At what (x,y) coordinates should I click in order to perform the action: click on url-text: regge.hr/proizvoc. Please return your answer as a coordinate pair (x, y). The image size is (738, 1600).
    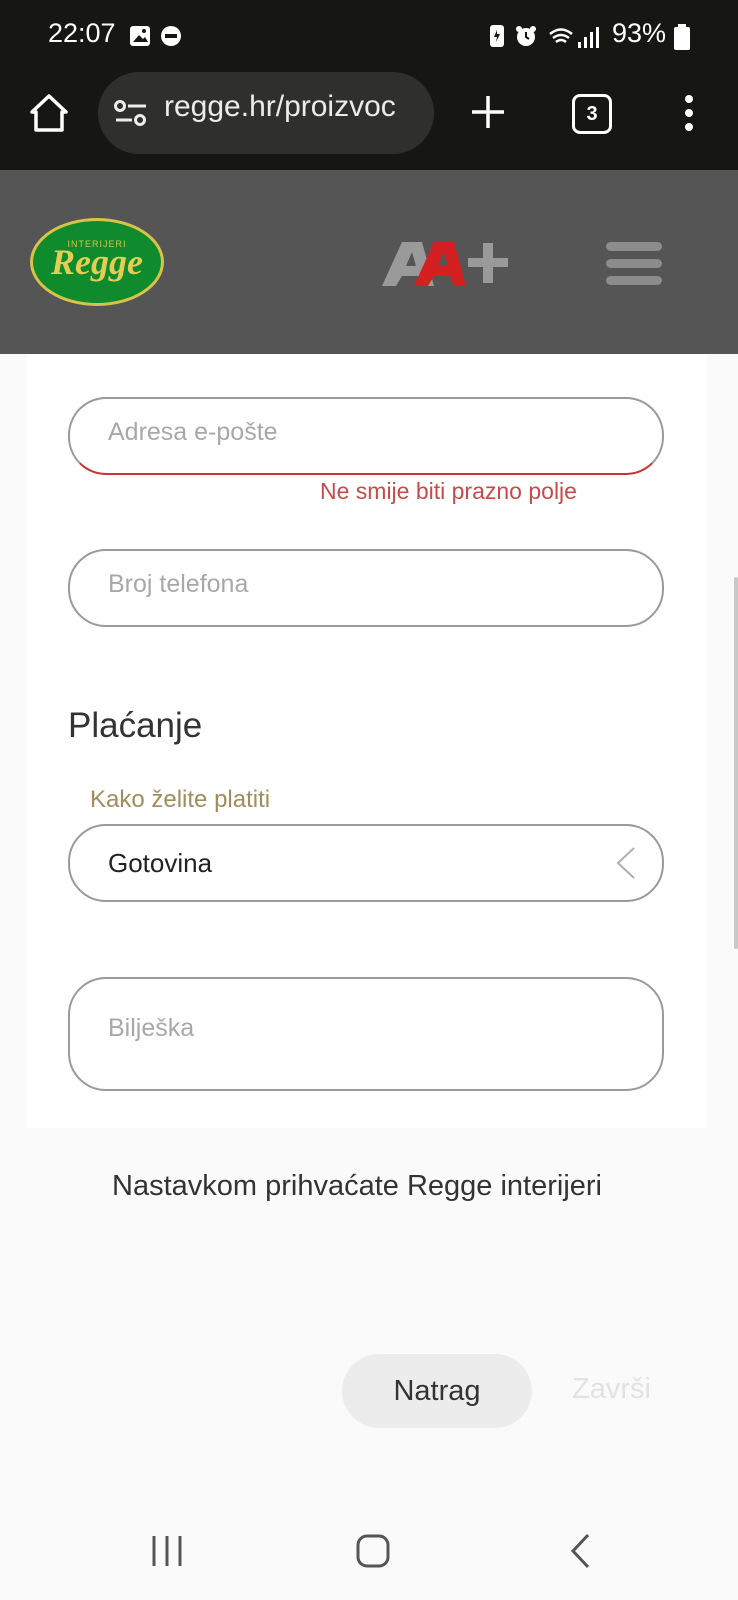
    Looking at the image, I should click on (291, 107).